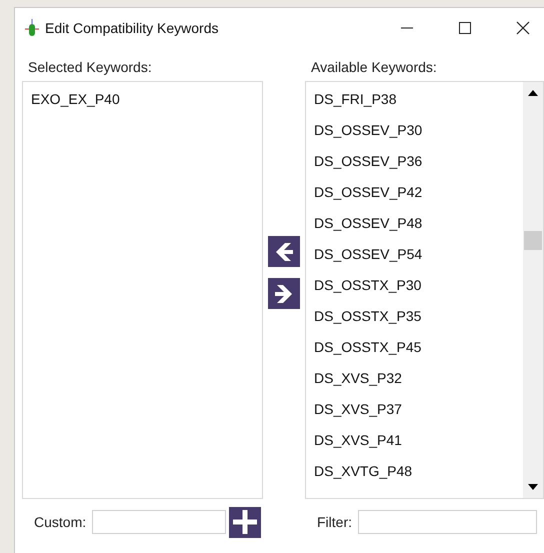 The width and height of the screenshot is (544, 553). What do you see at coordinates (146, 105) in the screenshot?
I see `keyword-item: EXO_EX_P40` at bounding box center [146, 105].